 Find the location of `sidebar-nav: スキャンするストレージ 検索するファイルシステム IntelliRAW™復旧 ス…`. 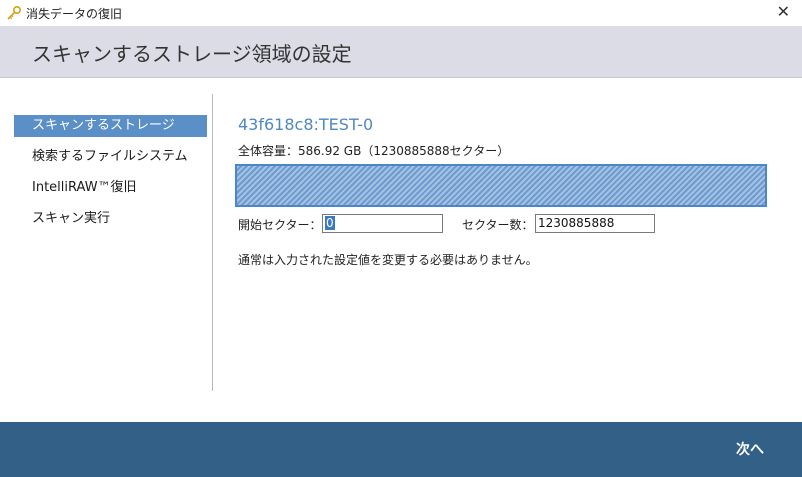

sidebar-nav: スキャンするストレージ 検索するファイルシステム IntelliRAW™復旧 ス… is located at coordinates (114, 177).